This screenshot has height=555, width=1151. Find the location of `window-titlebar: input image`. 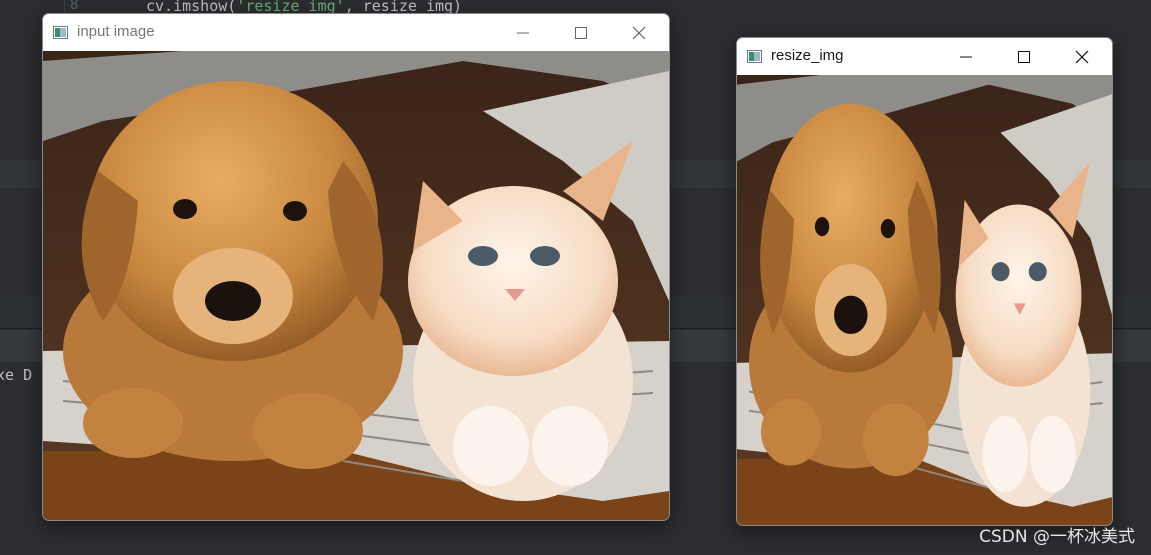

window-titlebar: input image is located at coordinates (356, 32).